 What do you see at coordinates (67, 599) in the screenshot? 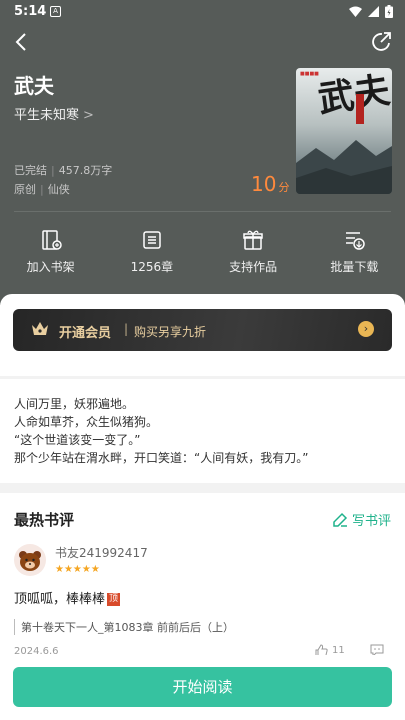
I see `comment-text: 顶呱呱，棒棒棒顶` at bounding box center [67, 599].